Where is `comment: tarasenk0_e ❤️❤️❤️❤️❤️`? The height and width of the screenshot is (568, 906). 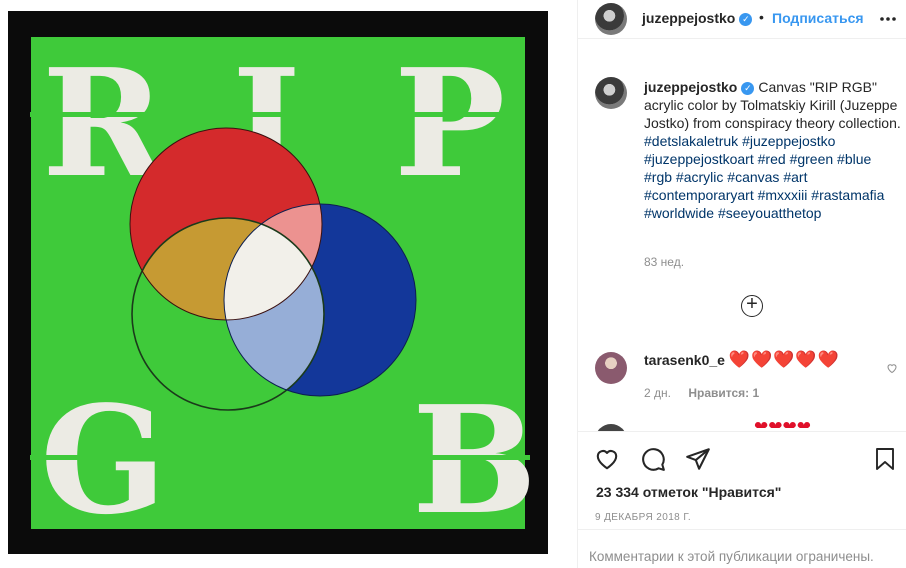
comment: tarasenk0_e ❤️❤️❤️❤️❤️ is located at coordinates (742, 360).